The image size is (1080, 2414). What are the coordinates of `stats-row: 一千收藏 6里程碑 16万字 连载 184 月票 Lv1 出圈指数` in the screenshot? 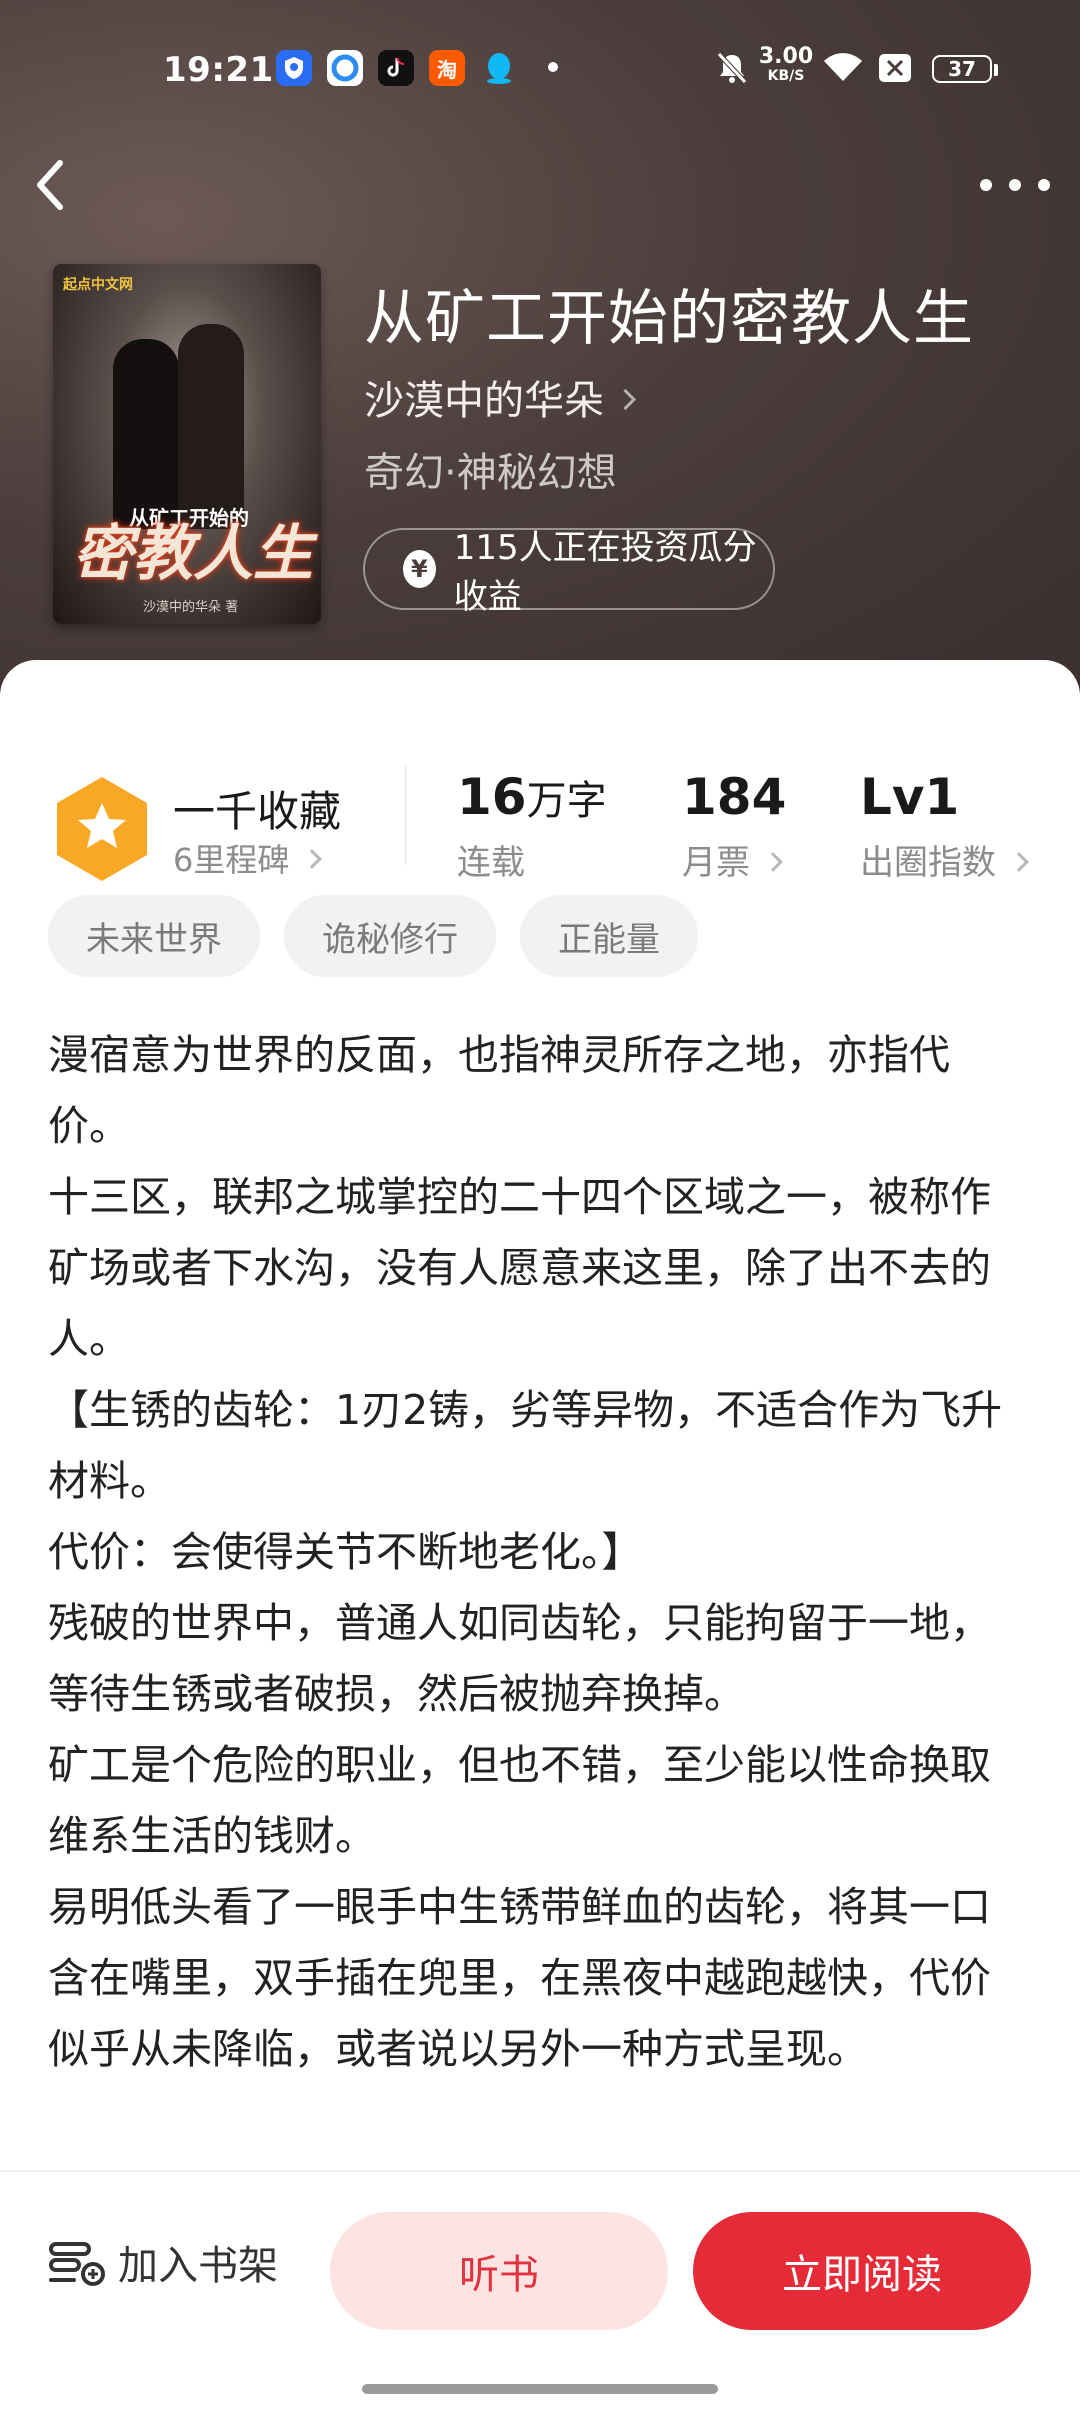 It's located at (540, 796).